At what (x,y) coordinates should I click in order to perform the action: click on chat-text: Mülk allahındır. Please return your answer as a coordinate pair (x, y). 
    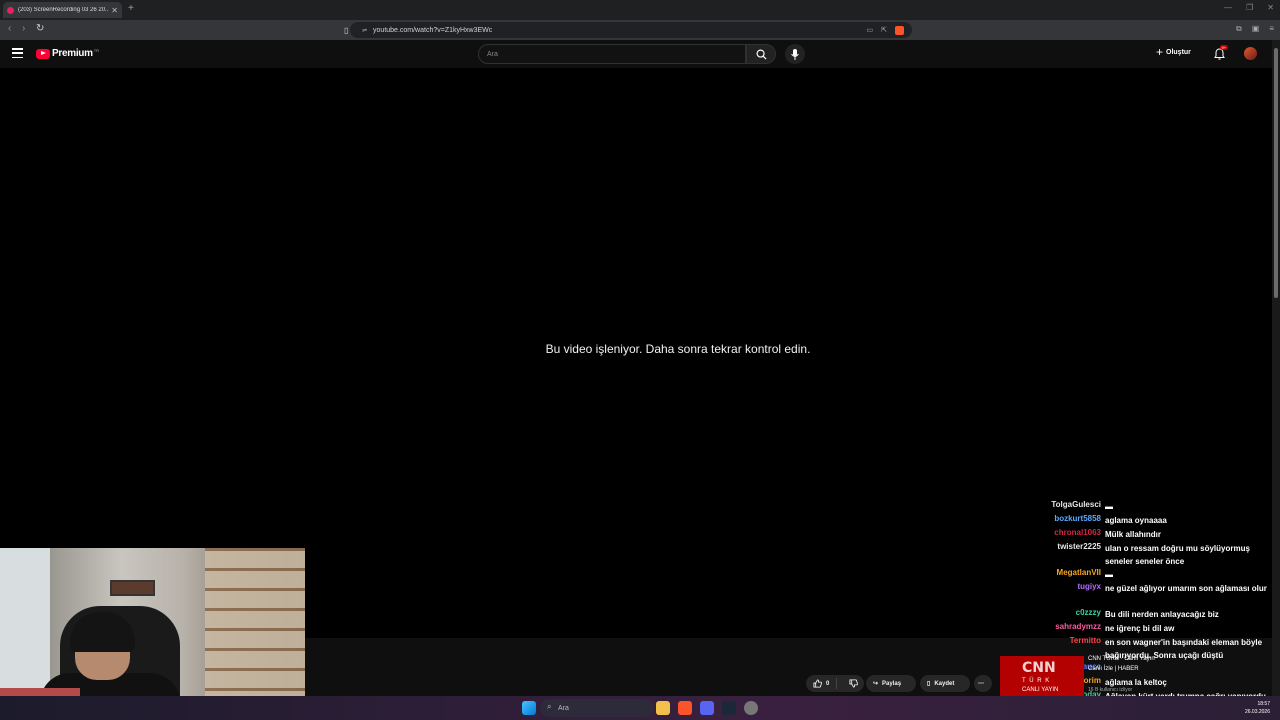
    Looking at the image, I should click on (1133, 534).